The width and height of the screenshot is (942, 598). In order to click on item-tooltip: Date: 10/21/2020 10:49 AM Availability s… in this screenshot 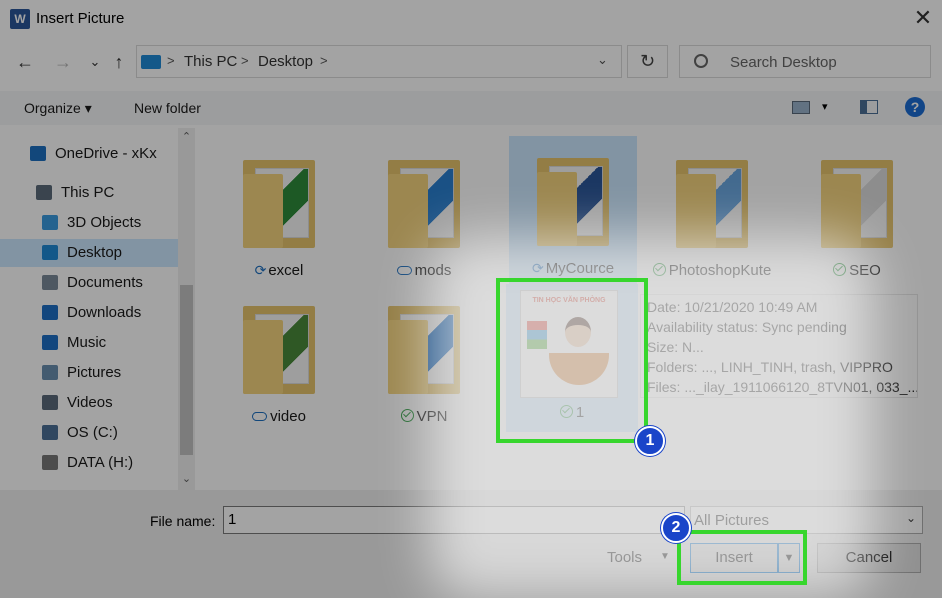, I will do `click(779, 346)`.